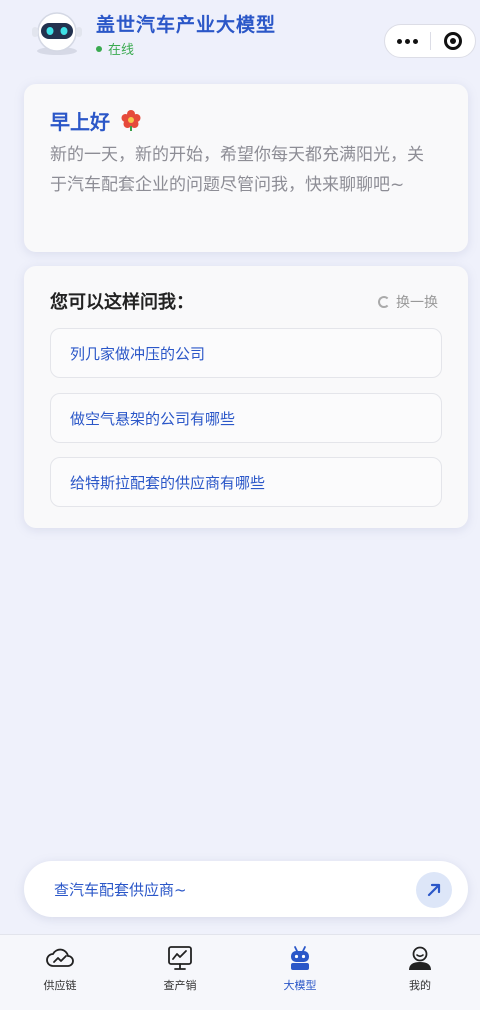 The height and width of the screenshot is (1010, 480). I want to click on tab-label: 大模型, so click(300, 985).